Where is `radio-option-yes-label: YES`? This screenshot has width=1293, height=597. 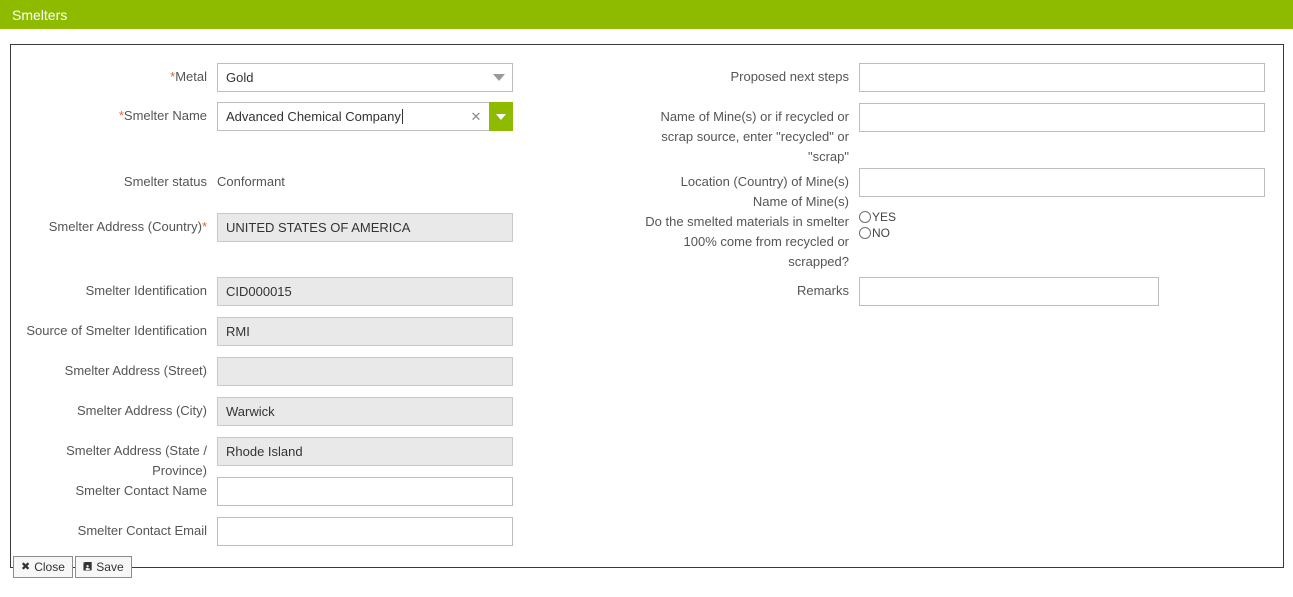 radio-option-yes-label: YES is located at coordinates (884, 217).